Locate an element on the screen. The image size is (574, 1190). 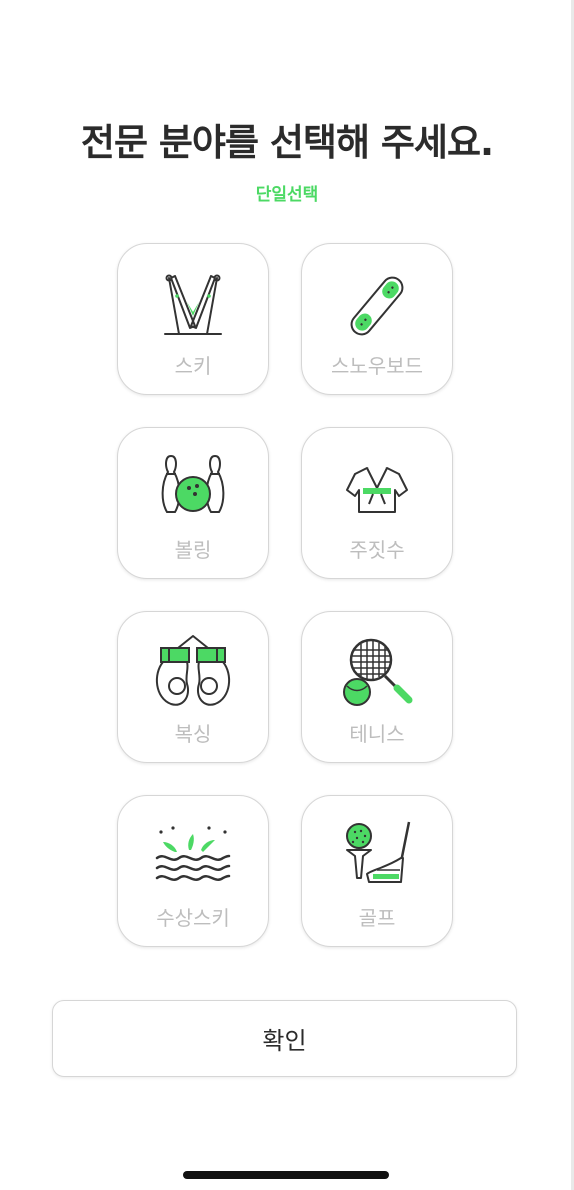
home-indicator is located at coordinates (286, 1175).